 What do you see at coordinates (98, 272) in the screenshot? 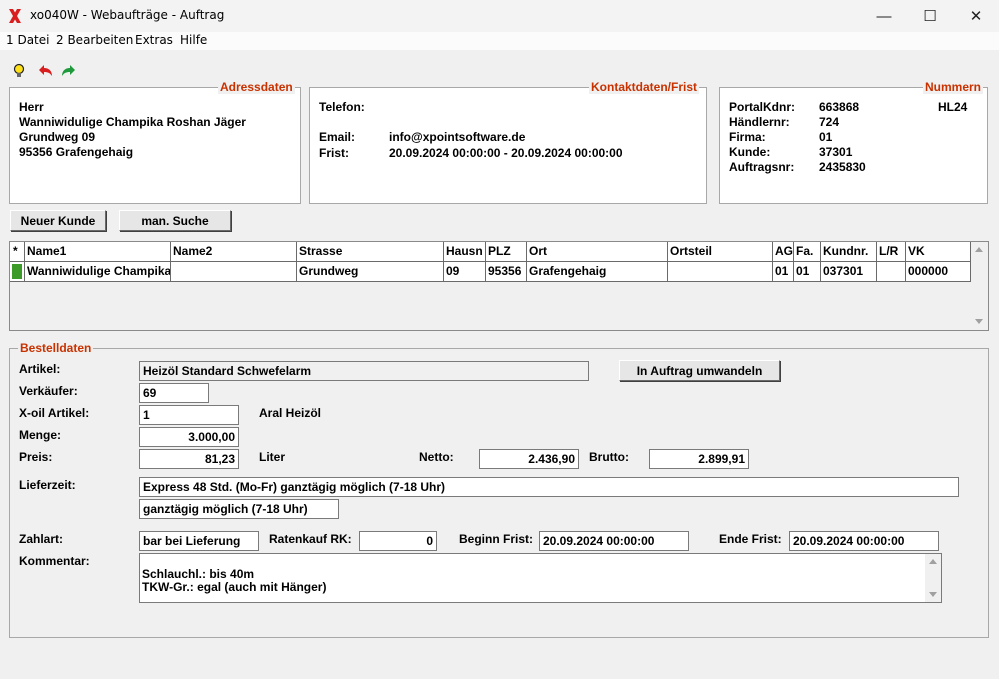
I see `grid-cell-name1: Wanniwidulige Champika` at bounding box center [98, 272].